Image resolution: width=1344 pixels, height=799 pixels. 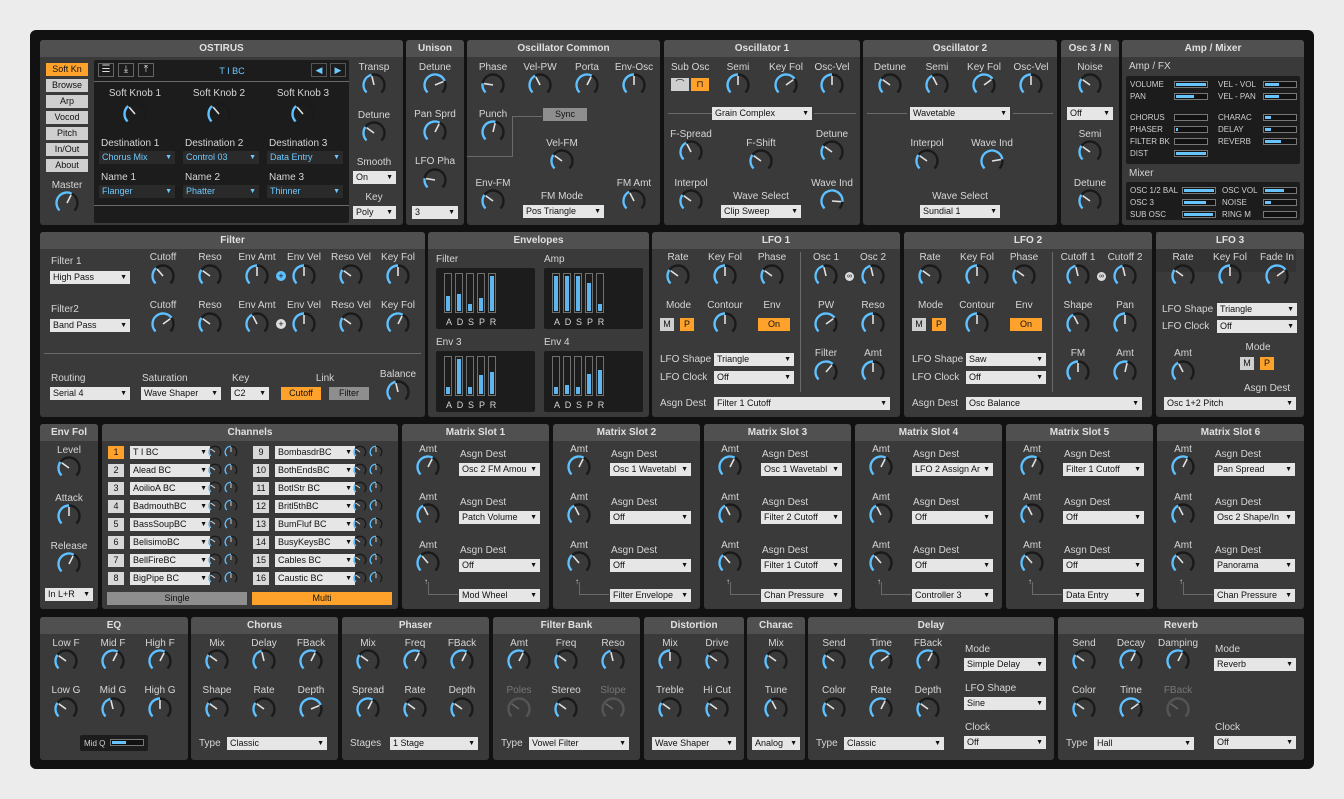 What do you see at coordinates (927, 161) in the screenshot?
I see `osc2-interpol-knob` at bounding box center [927, 161].